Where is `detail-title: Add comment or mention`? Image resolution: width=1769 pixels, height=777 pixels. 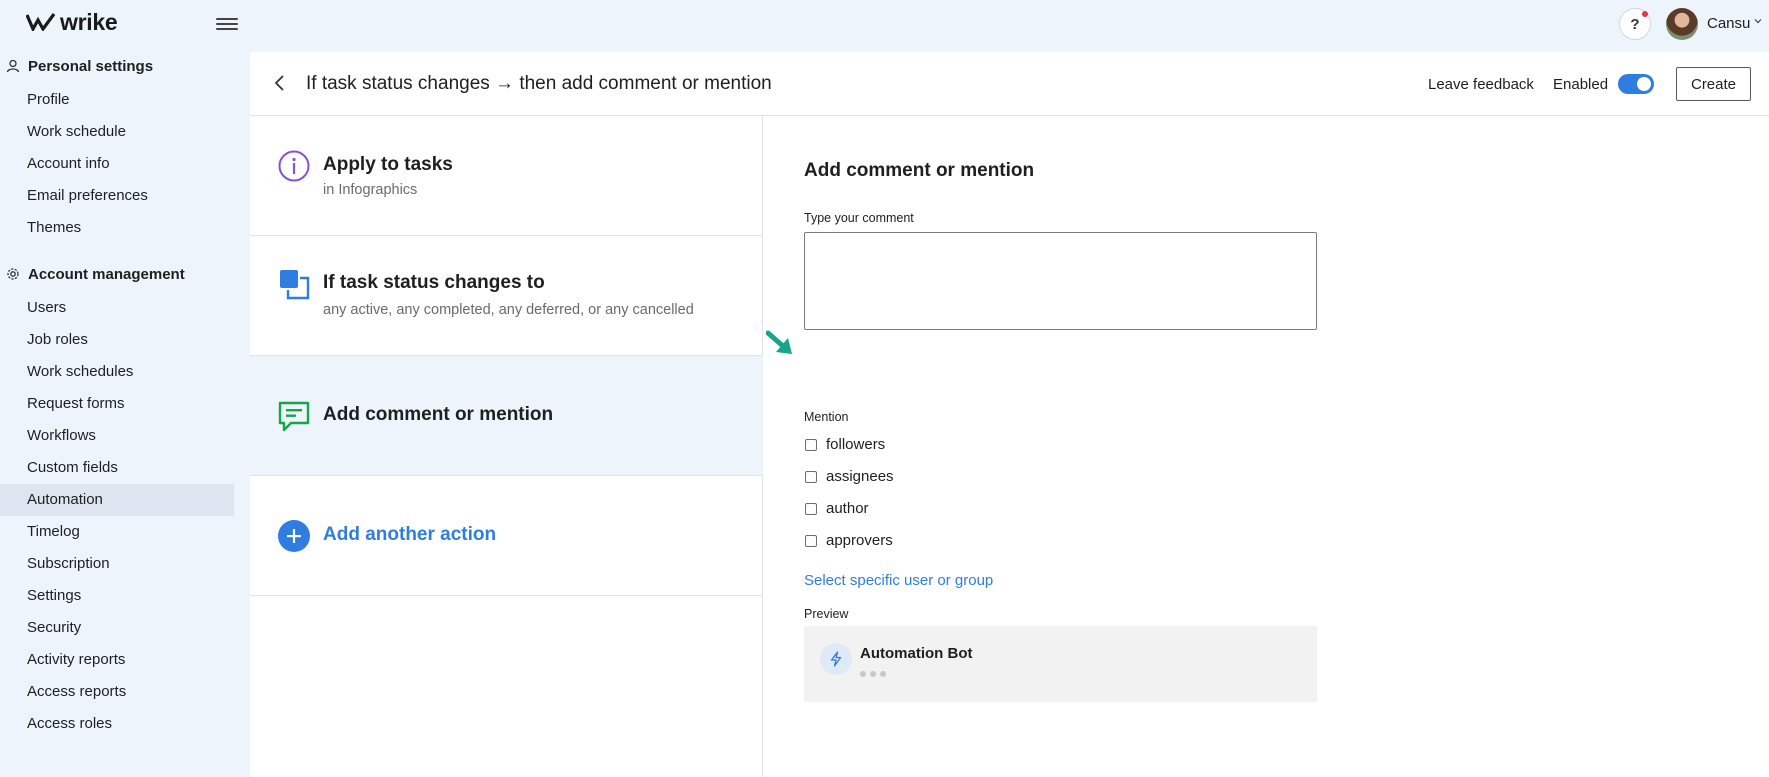
detail-title: Add comment or mention is located at coordinates (919, 170).